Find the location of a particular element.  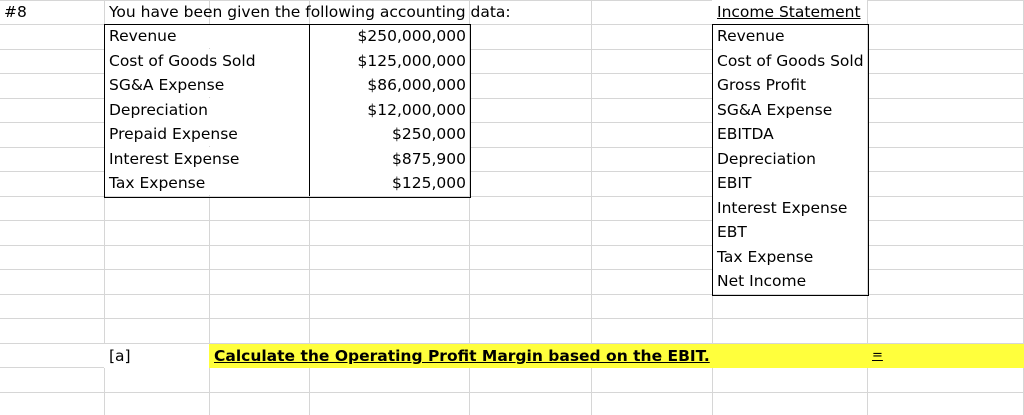

answer-cell: = is located at coordinates (877, 356).